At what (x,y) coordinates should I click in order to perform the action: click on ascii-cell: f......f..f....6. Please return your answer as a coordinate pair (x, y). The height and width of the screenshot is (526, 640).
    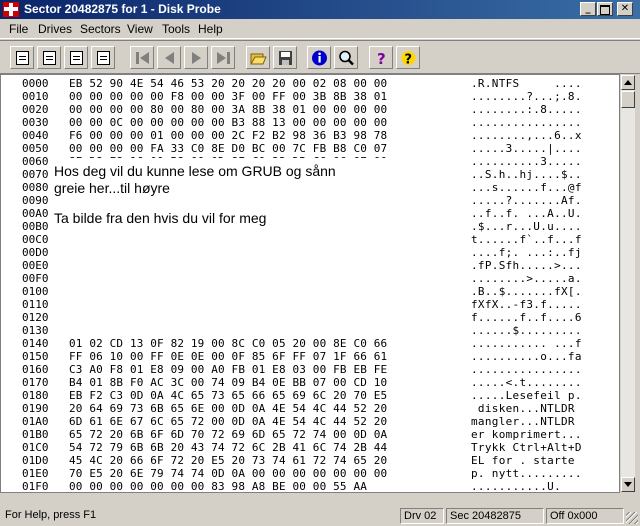
    Looking at the image, I should click on (541, 318).